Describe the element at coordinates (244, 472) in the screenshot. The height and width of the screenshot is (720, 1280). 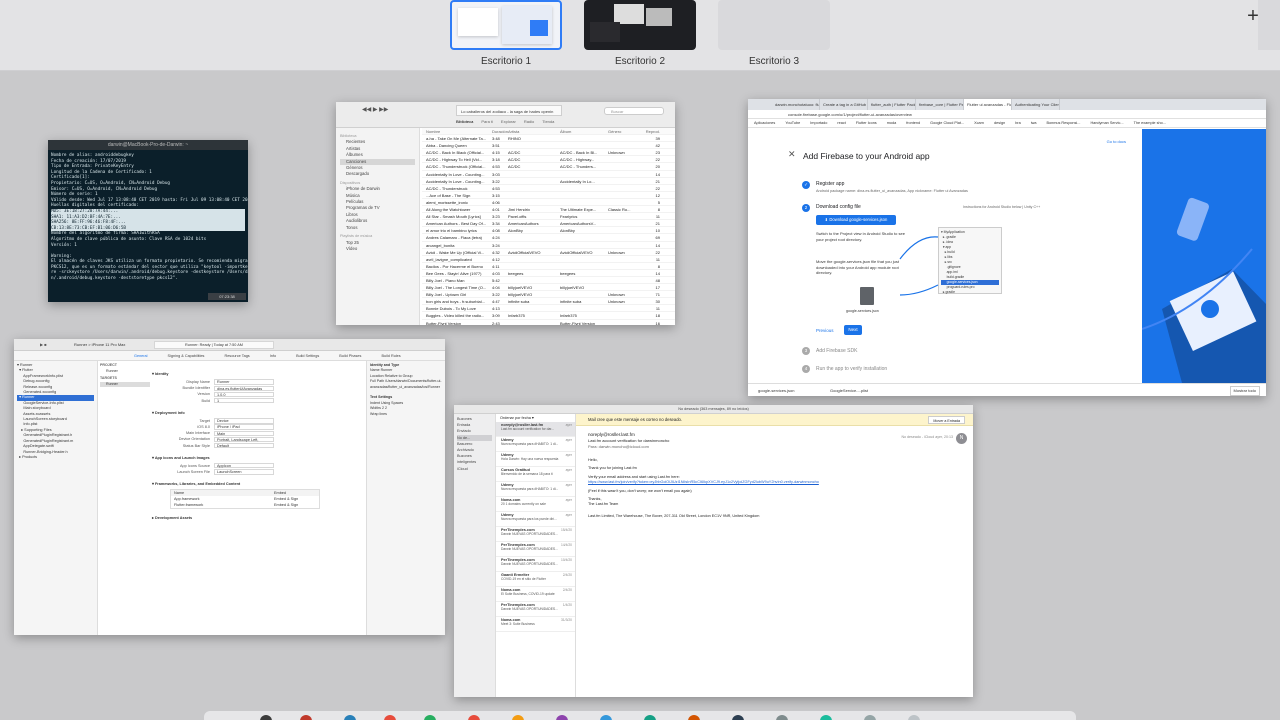
I see `field-value: LaunchScreen` at that location.